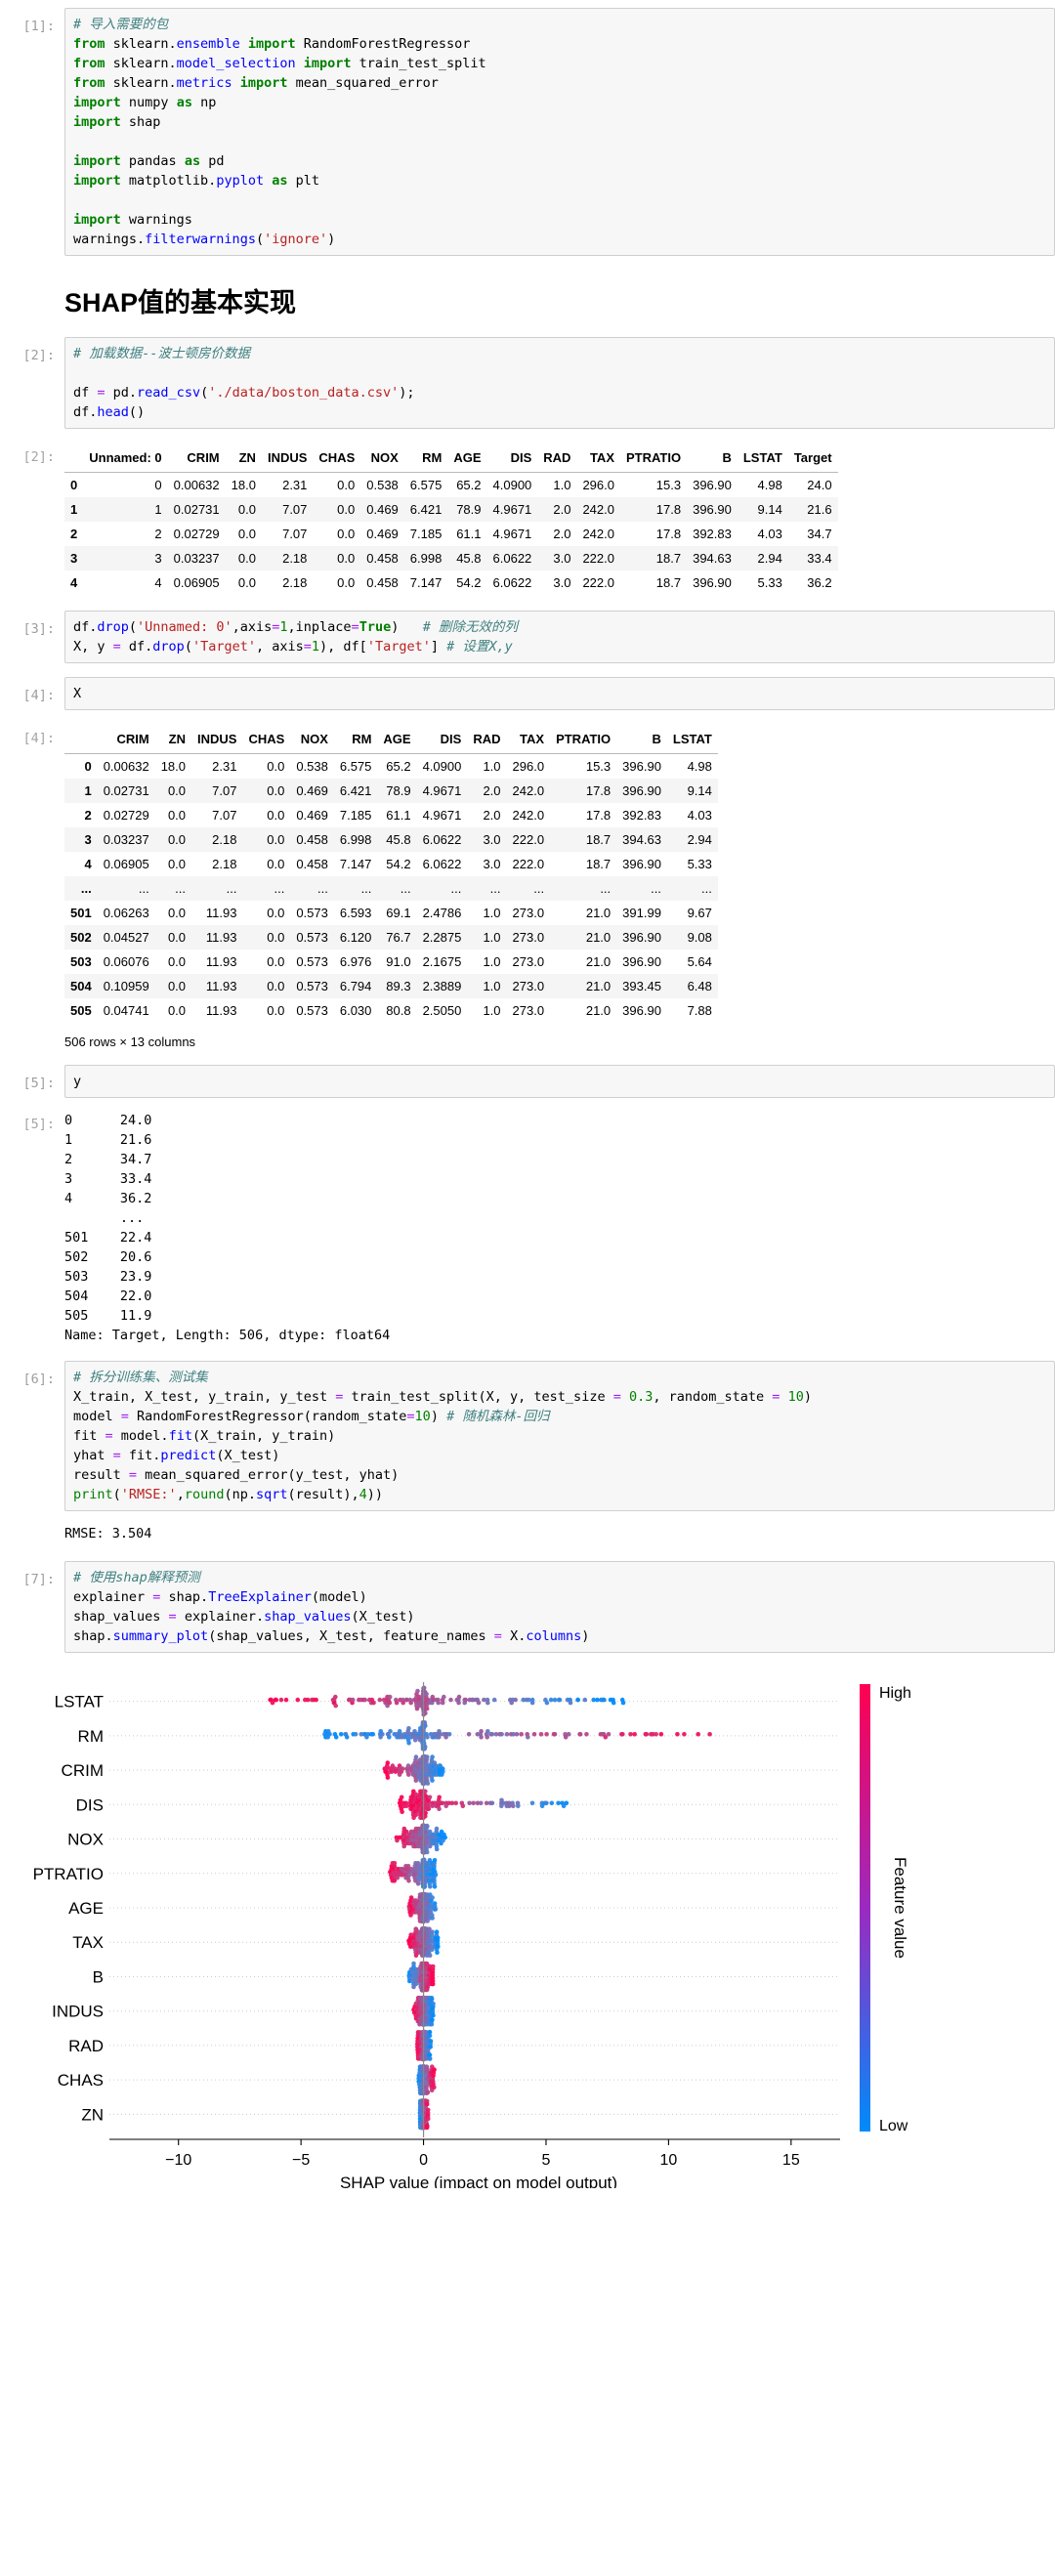 The width and height of the screenshot is (1055, 2576). What do you see at coordinates (563, 693) in the screenshot?
I see `cell-4-code: X` at bounding box center [563, 693].